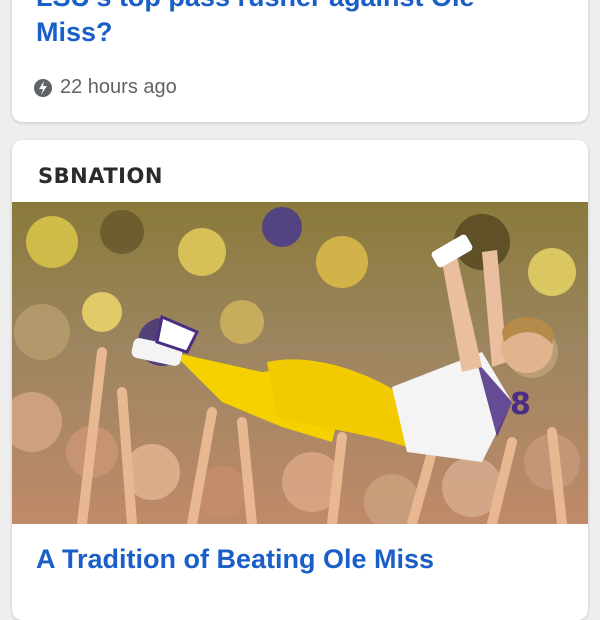 The height and width of the screenshot is (620, 600). Describe the element at coordinates (520, 404) in the screenshot. I see `jersey-number: 8` at that location.